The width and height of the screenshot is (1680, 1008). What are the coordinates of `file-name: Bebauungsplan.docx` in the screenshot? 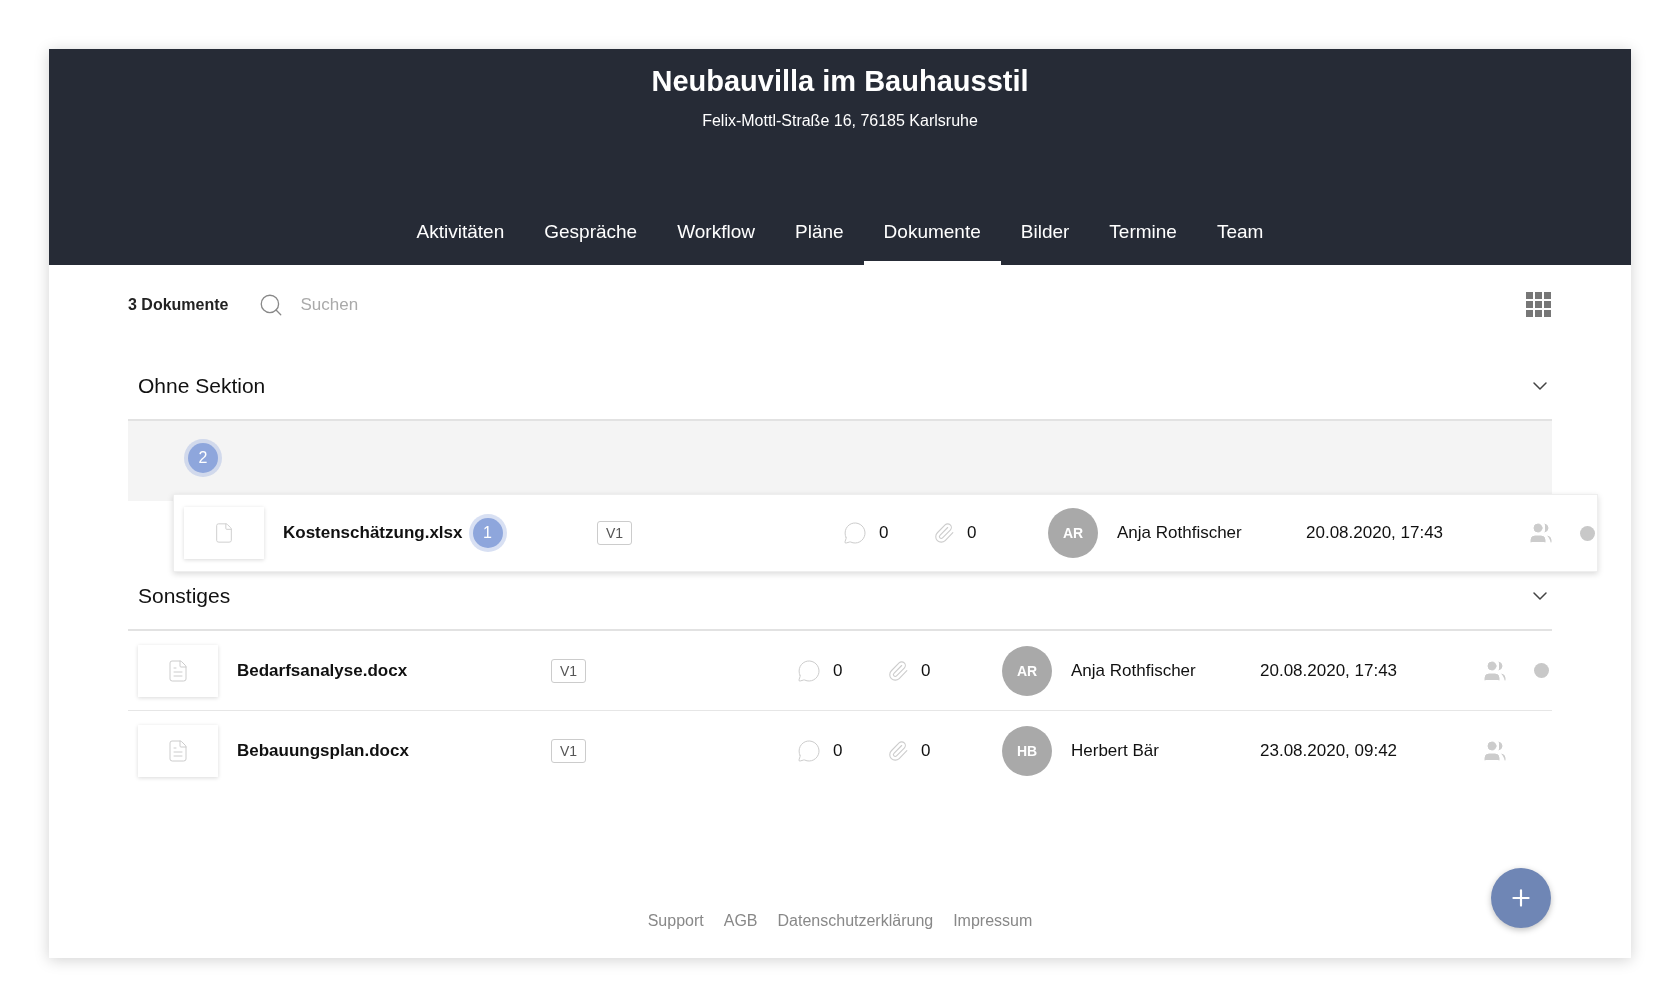 It's located at (323, 751).